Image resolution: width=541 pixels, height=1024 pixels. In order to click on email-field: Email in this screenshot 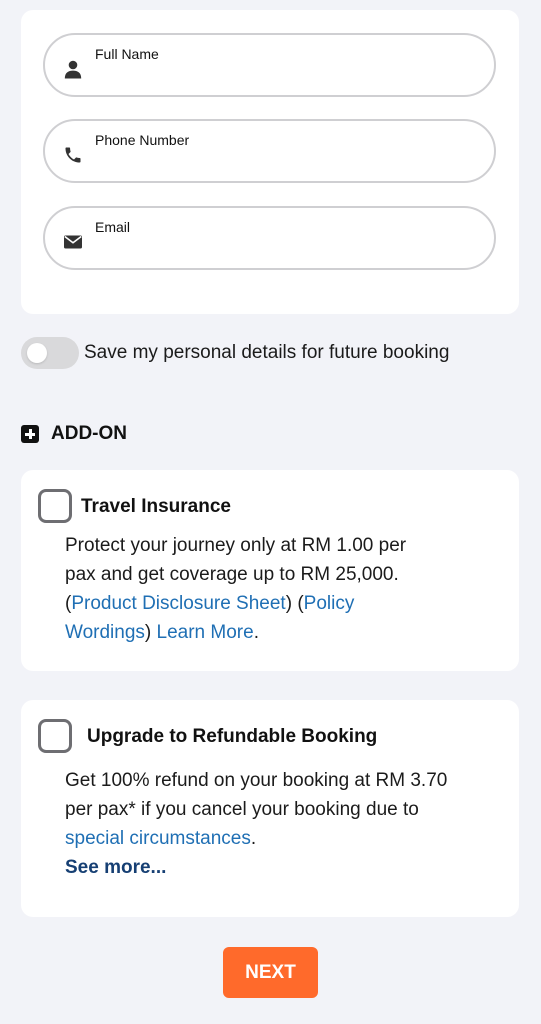, I will do `click(269, 238)`.